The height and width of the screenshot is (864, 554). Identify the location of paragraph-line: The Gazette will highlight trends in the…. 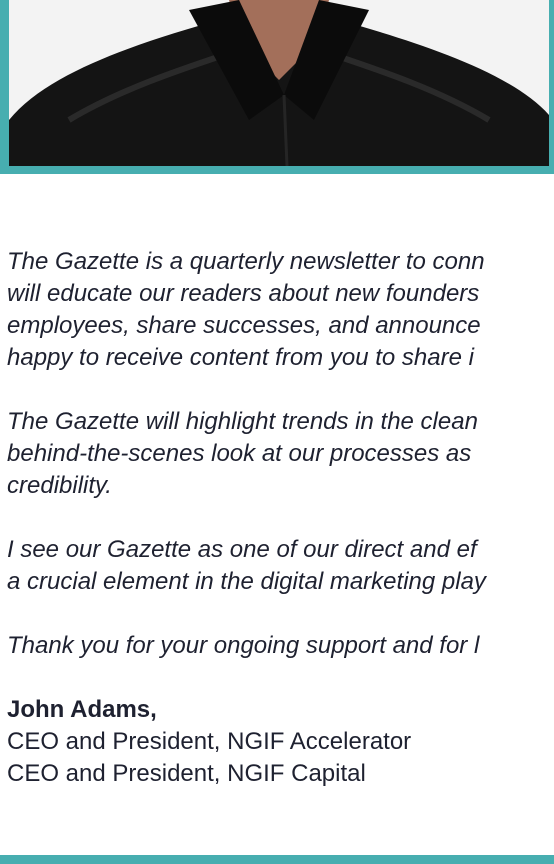
(242, 421).